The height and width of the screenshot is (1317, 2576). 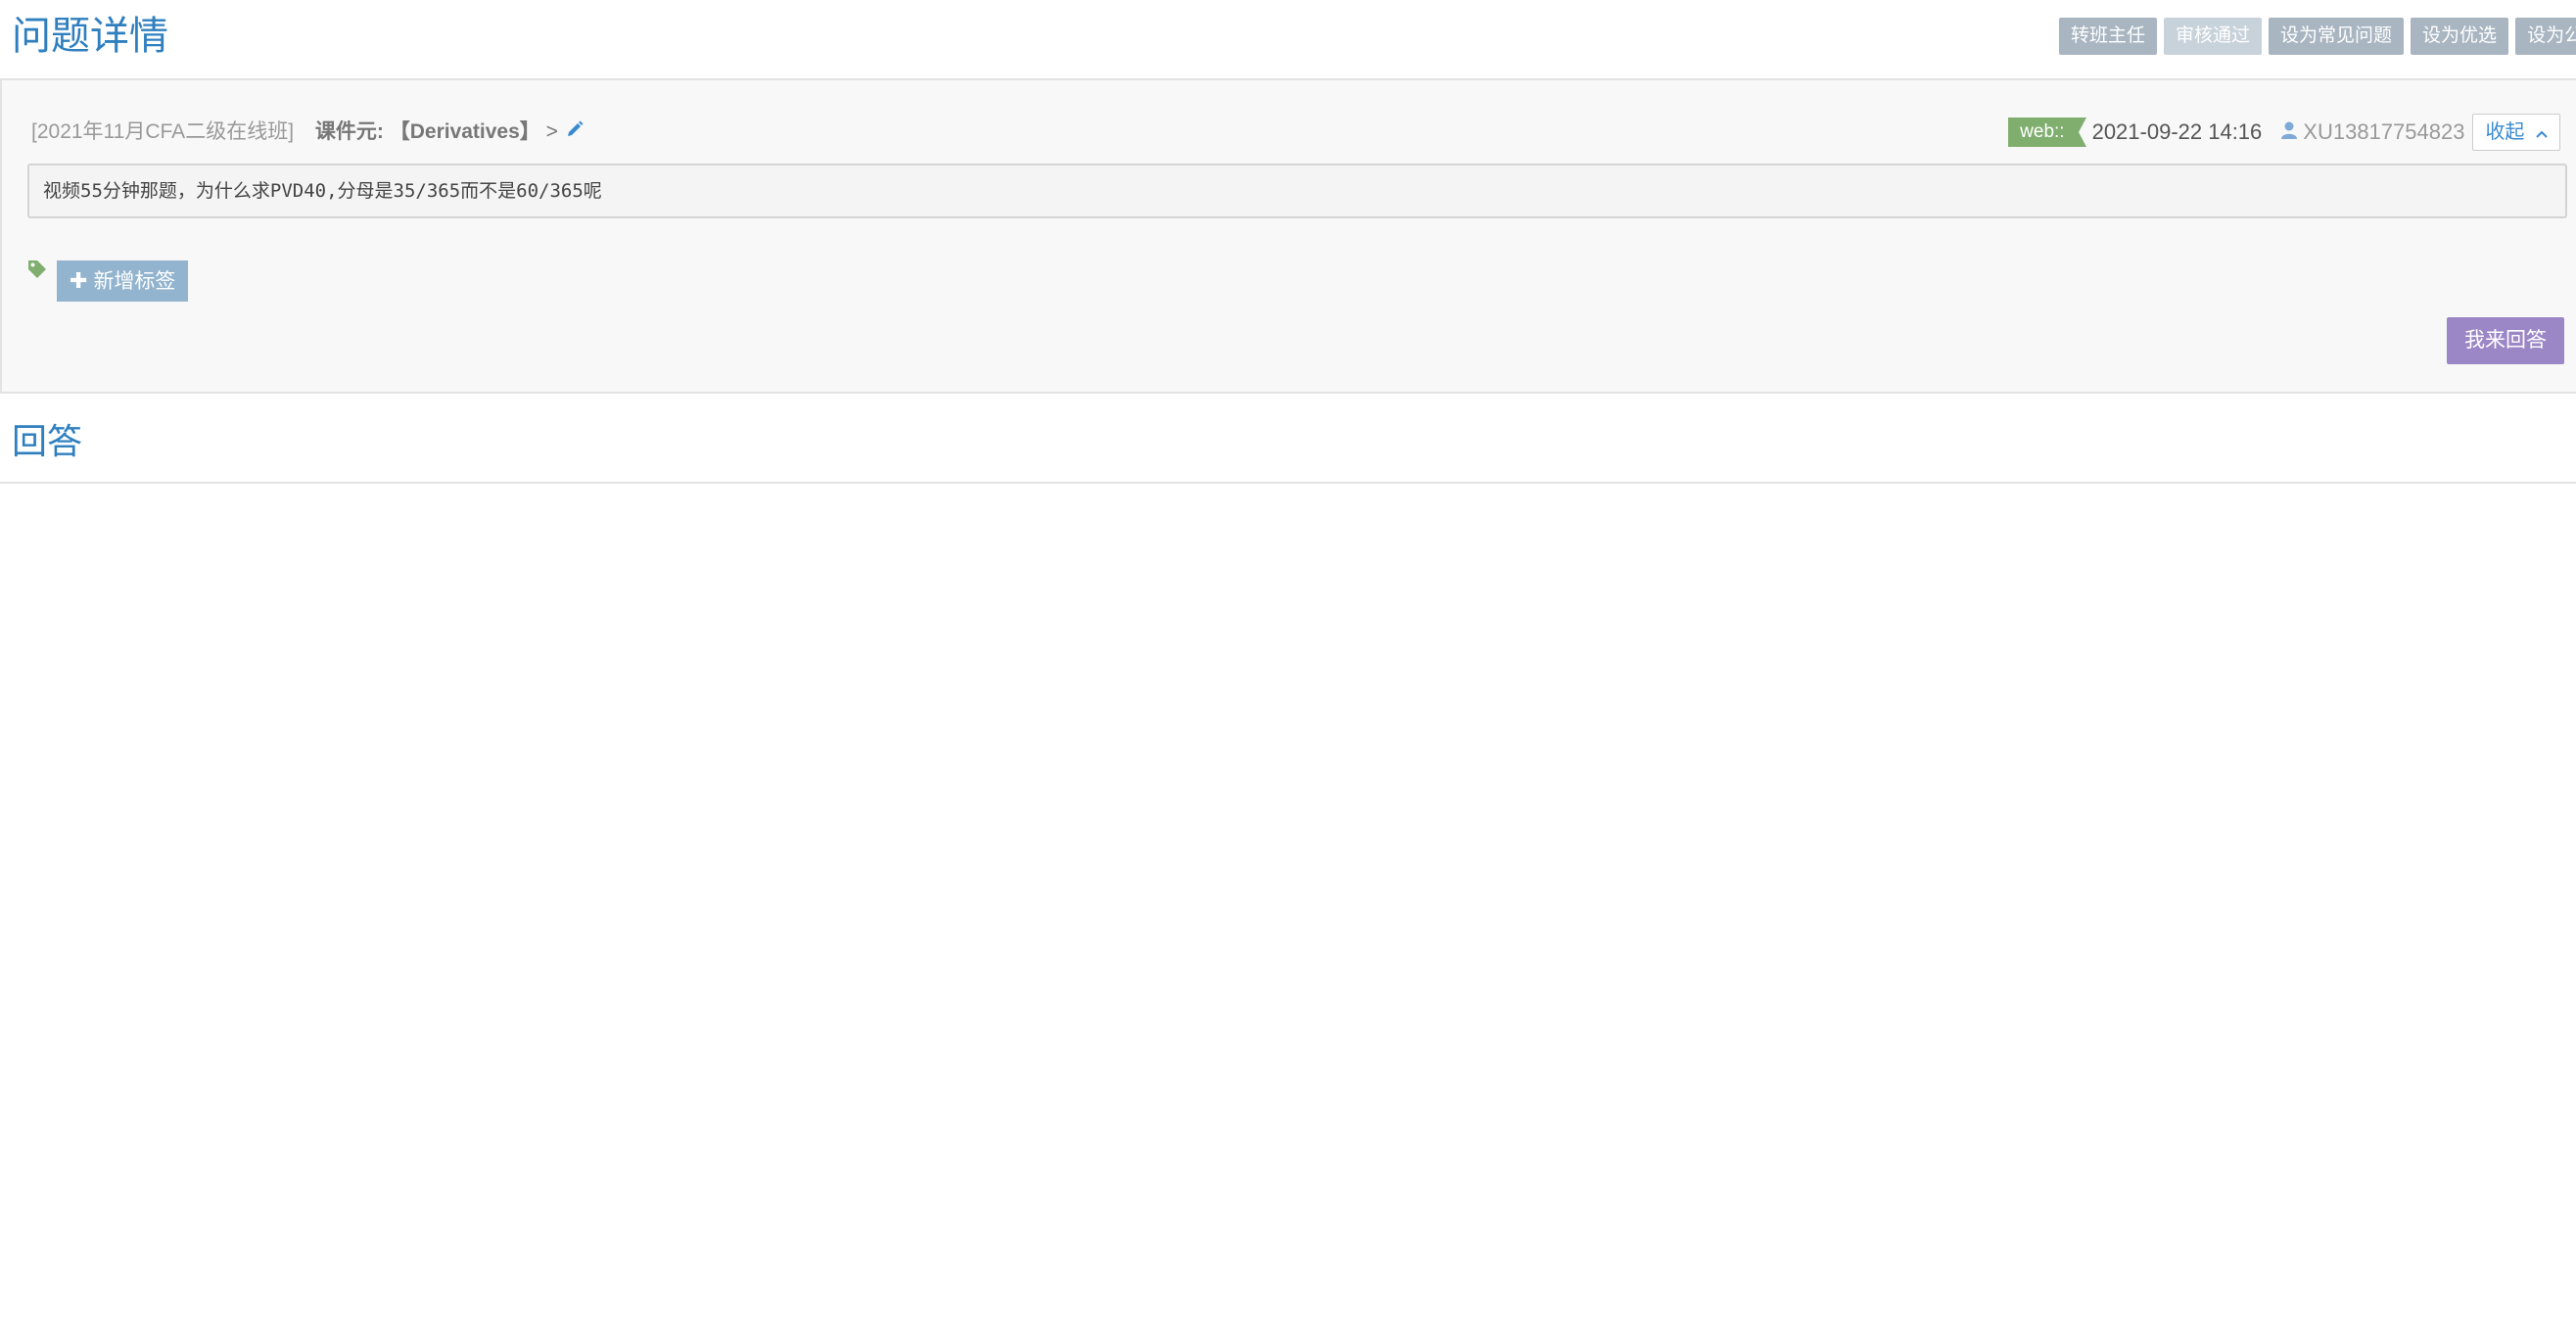 I want to click on set-faq-button: 设为常见问题, so click(x=2337, y=36).